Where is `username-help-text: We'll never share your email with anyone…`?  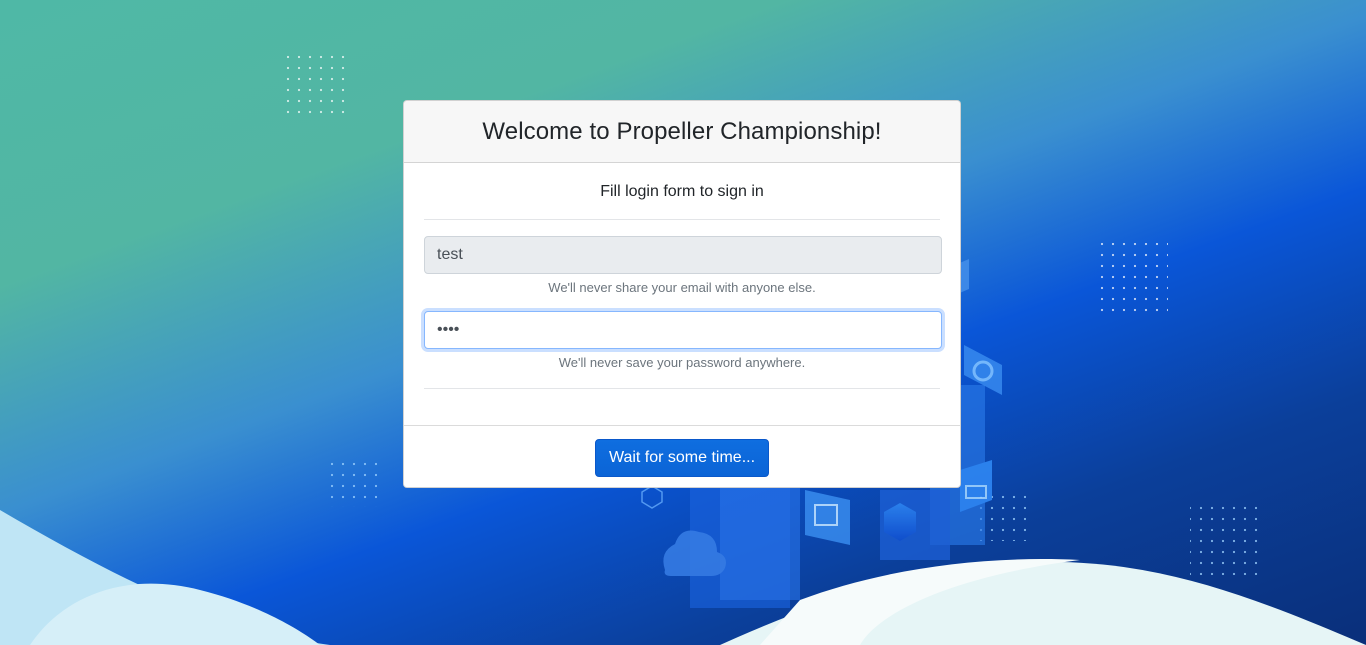
username-help-text: We'll never share your email with anyone… is located at coordinates (682, 287).